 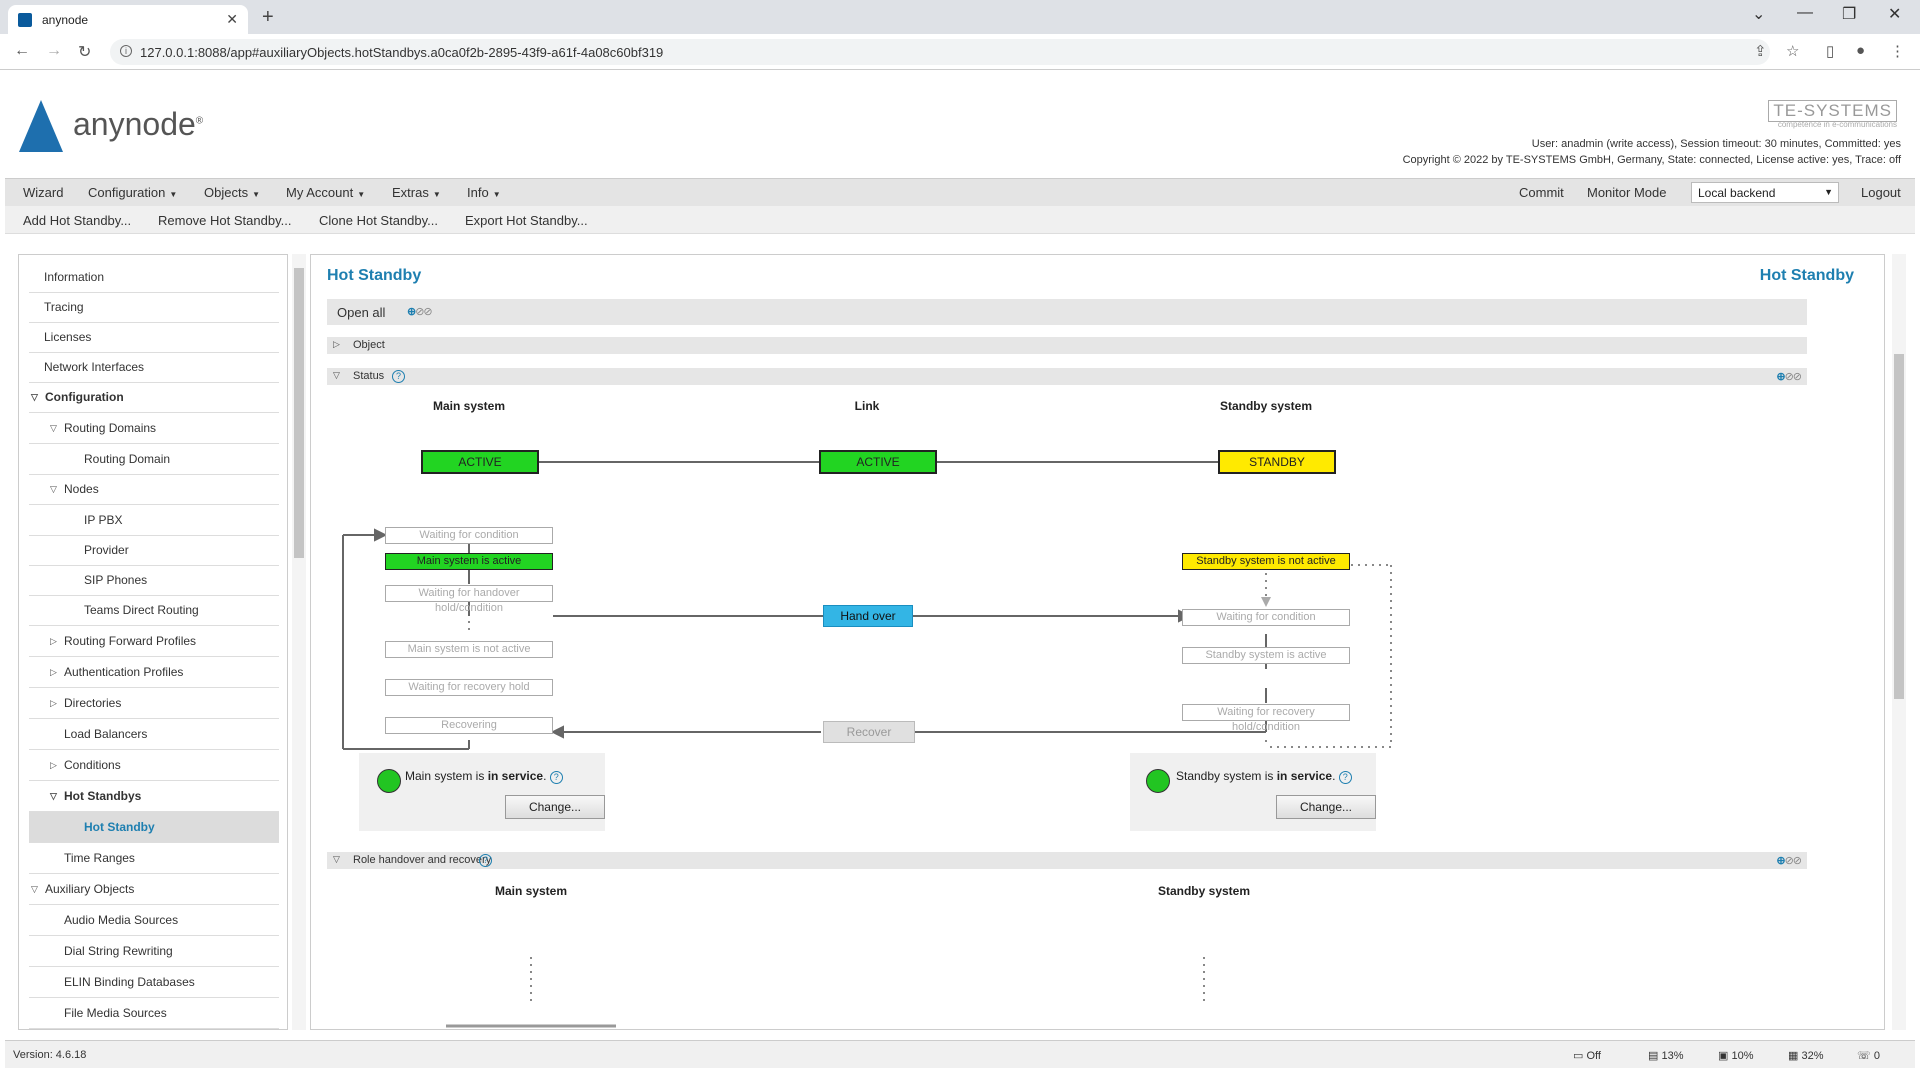 What do you see at coordinates (154, 951) in the screenshot?
I see `tree-item-dial-string-rewriting: Dial String Rewriting` at bounding box center [154, 951].